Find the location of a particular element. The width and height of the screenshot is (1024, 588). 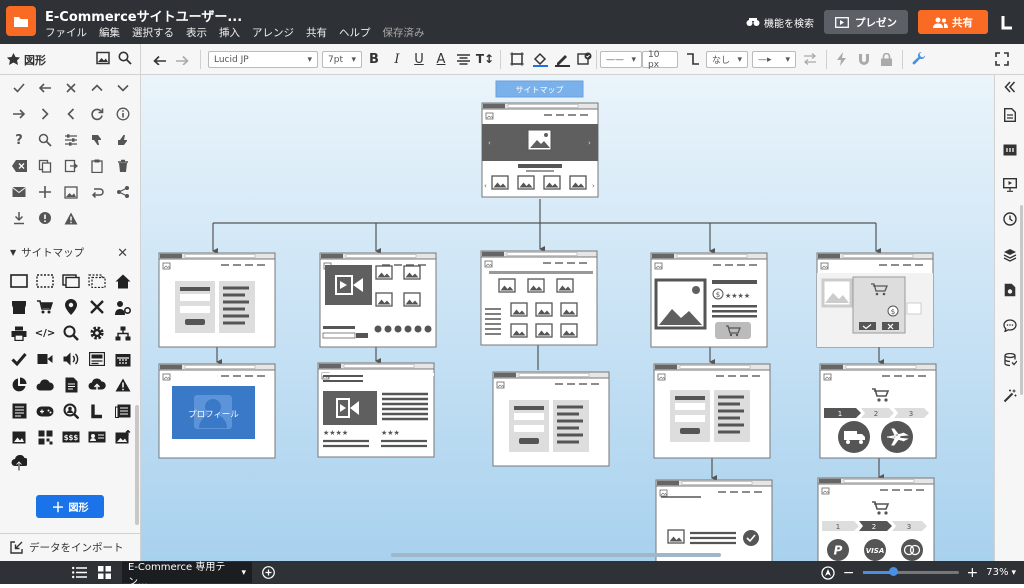

sitemap-badge: サイトマップ is located at coordinates (539, 89).